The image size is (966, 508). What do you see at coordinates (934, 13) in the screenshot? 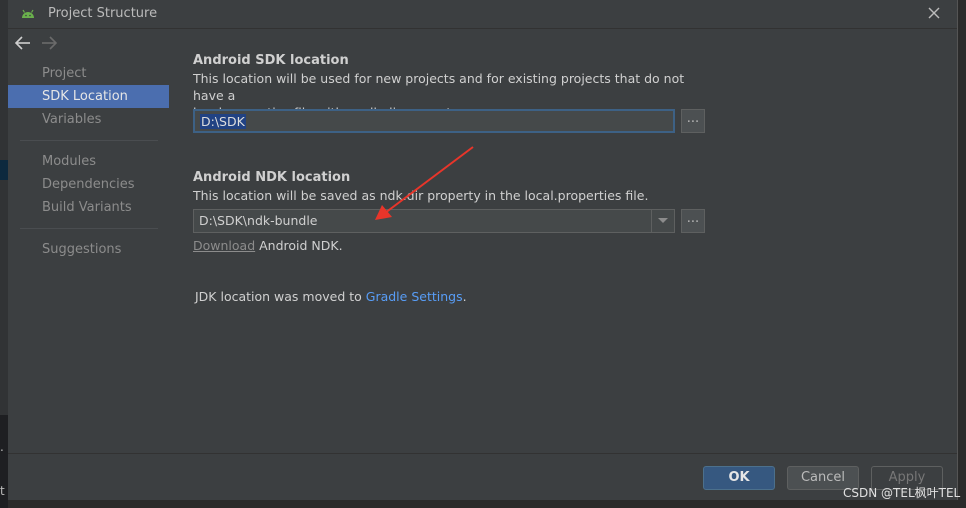
I see `close-icon` at bounding box center [934, 13].